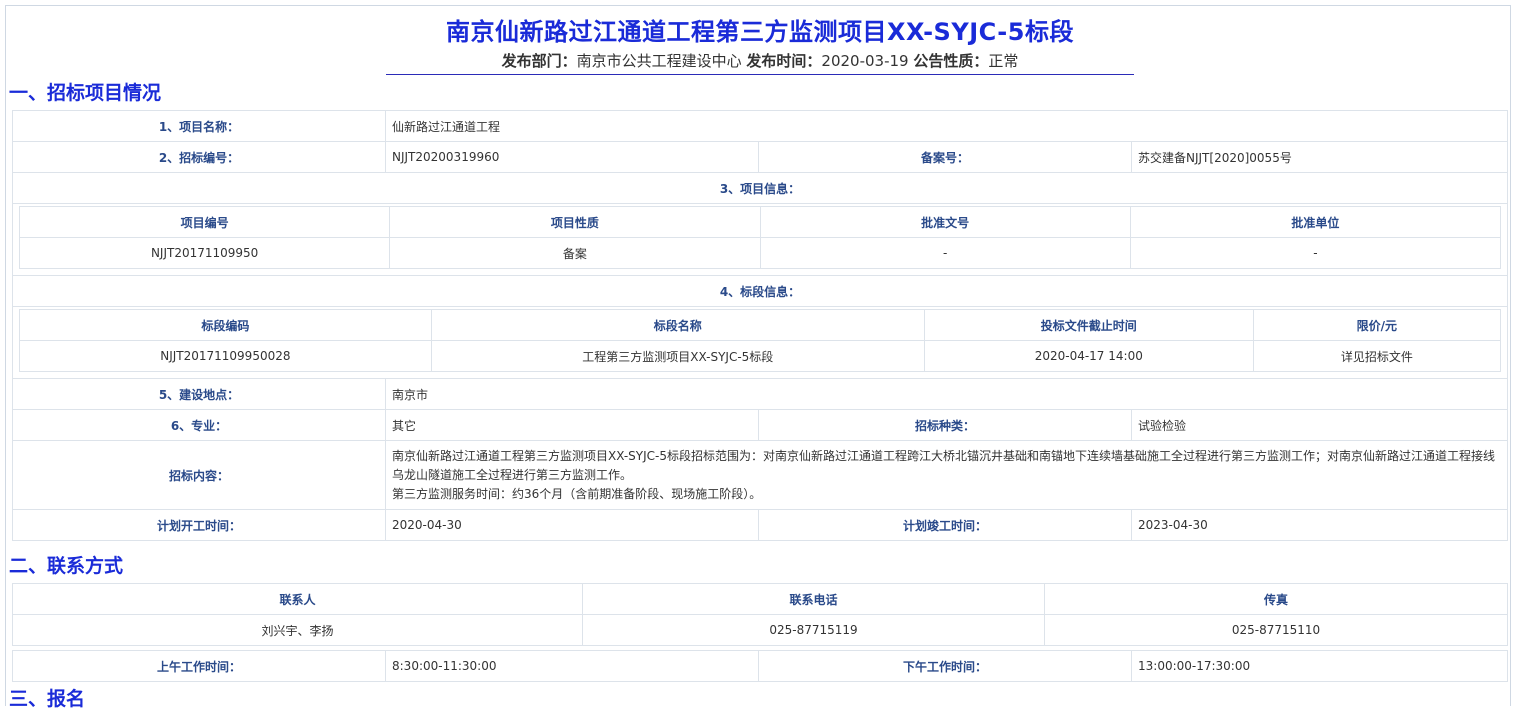  Describe the element at coordinates (297, 599) in the screenshot. I see `column-header: 联系人` at that location.